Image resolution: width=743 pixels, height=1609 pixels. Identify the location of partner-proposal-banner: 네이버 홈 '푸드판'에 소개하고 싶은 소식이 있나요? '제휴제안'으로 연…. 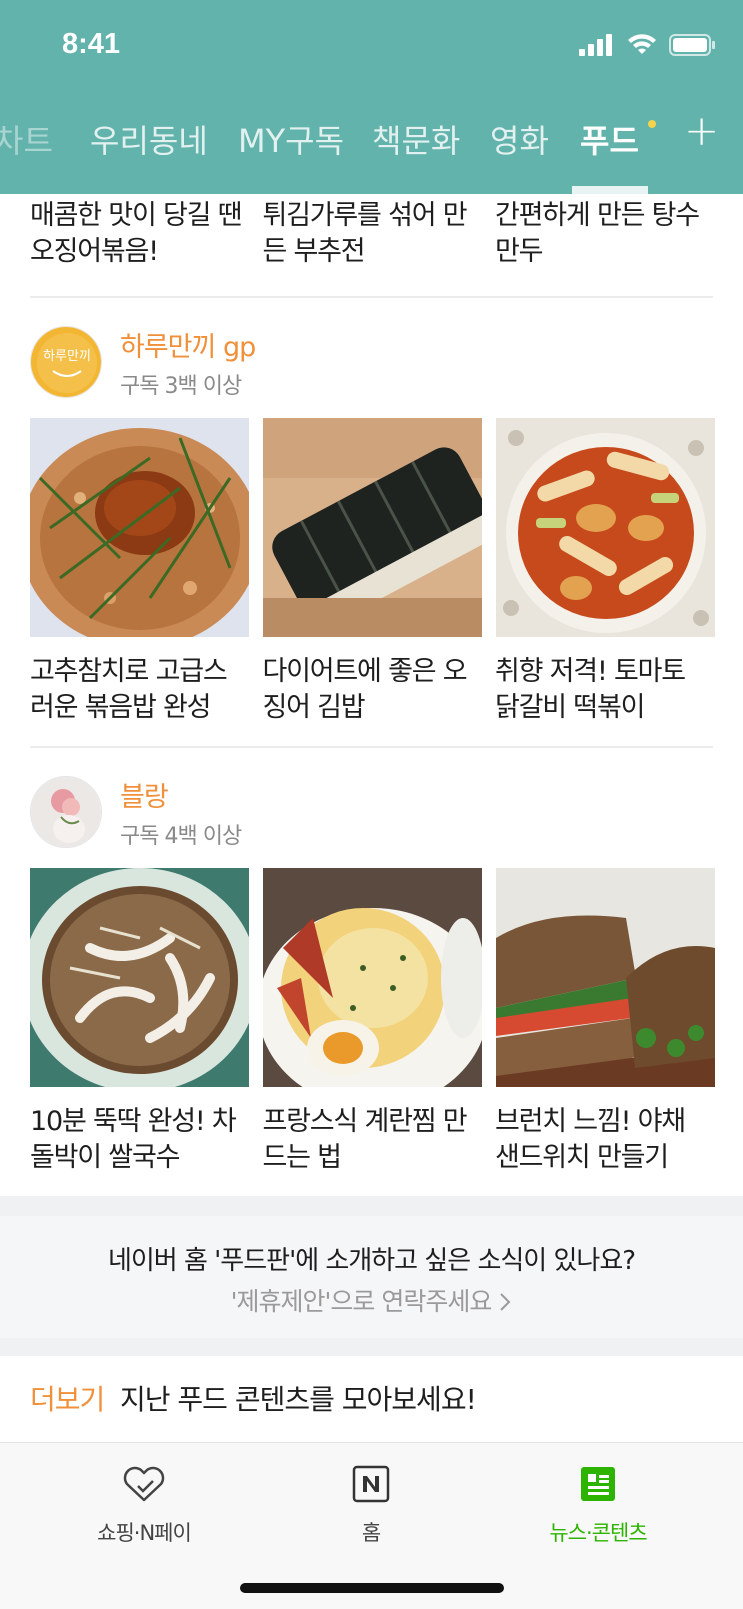
(371, 1277).